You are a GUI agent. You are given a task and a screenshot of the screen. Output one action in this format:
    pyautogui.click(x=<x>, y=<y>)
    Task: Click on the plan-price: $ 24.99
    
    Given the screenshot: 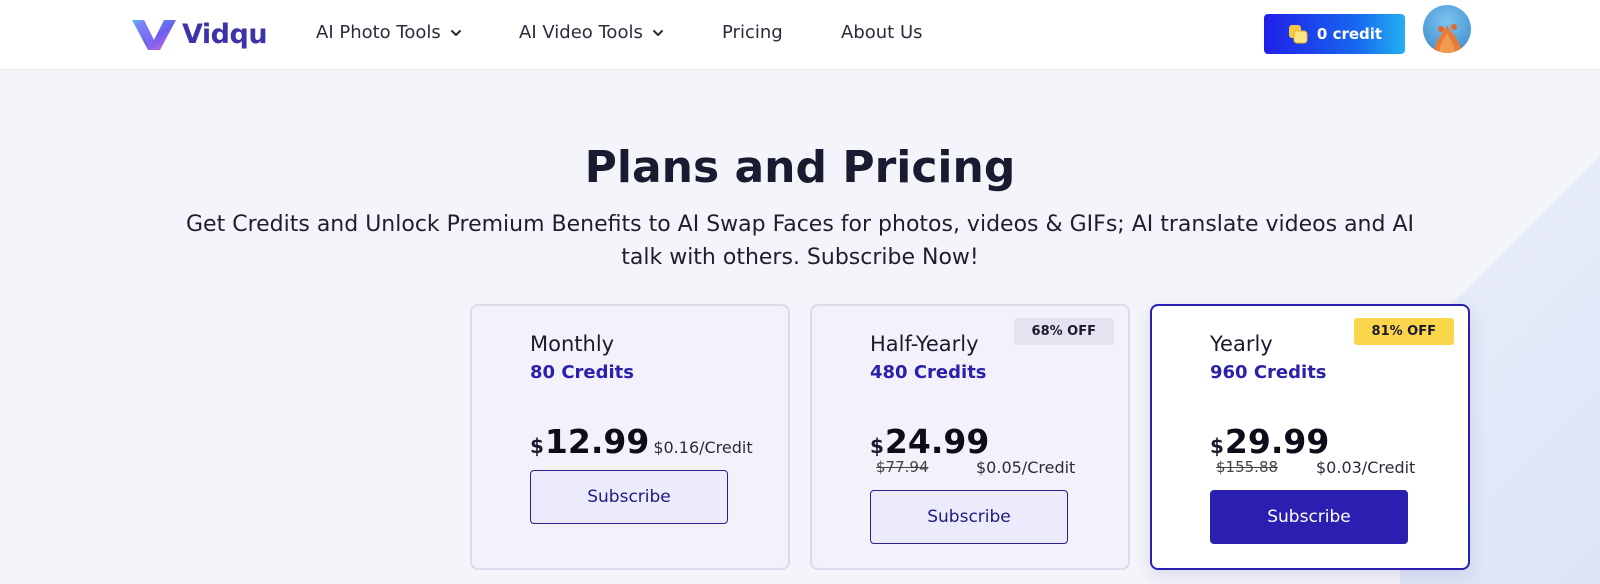 What is the action you would take?
    pyautogui.click(x=929, y=441)
    